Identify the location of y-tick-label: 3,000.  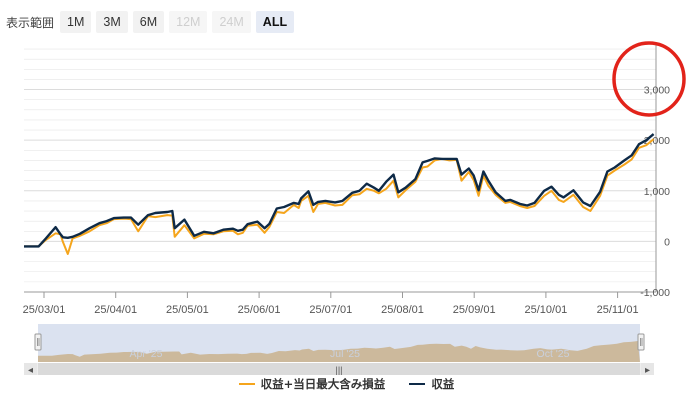
(657, 91).